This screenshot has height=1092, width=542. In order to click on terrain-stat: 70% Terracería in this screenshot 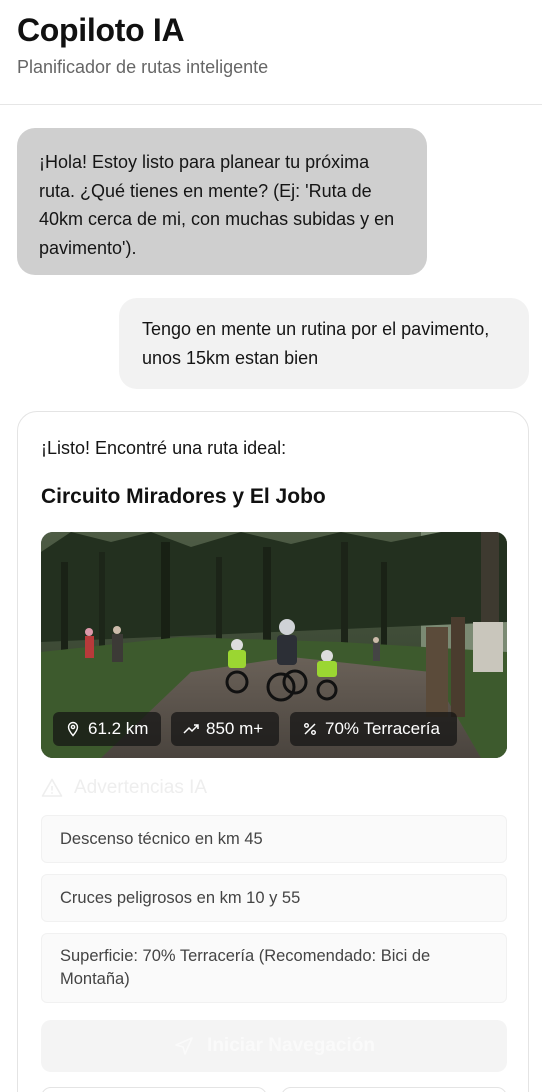, I will do `click(373, 729)`.